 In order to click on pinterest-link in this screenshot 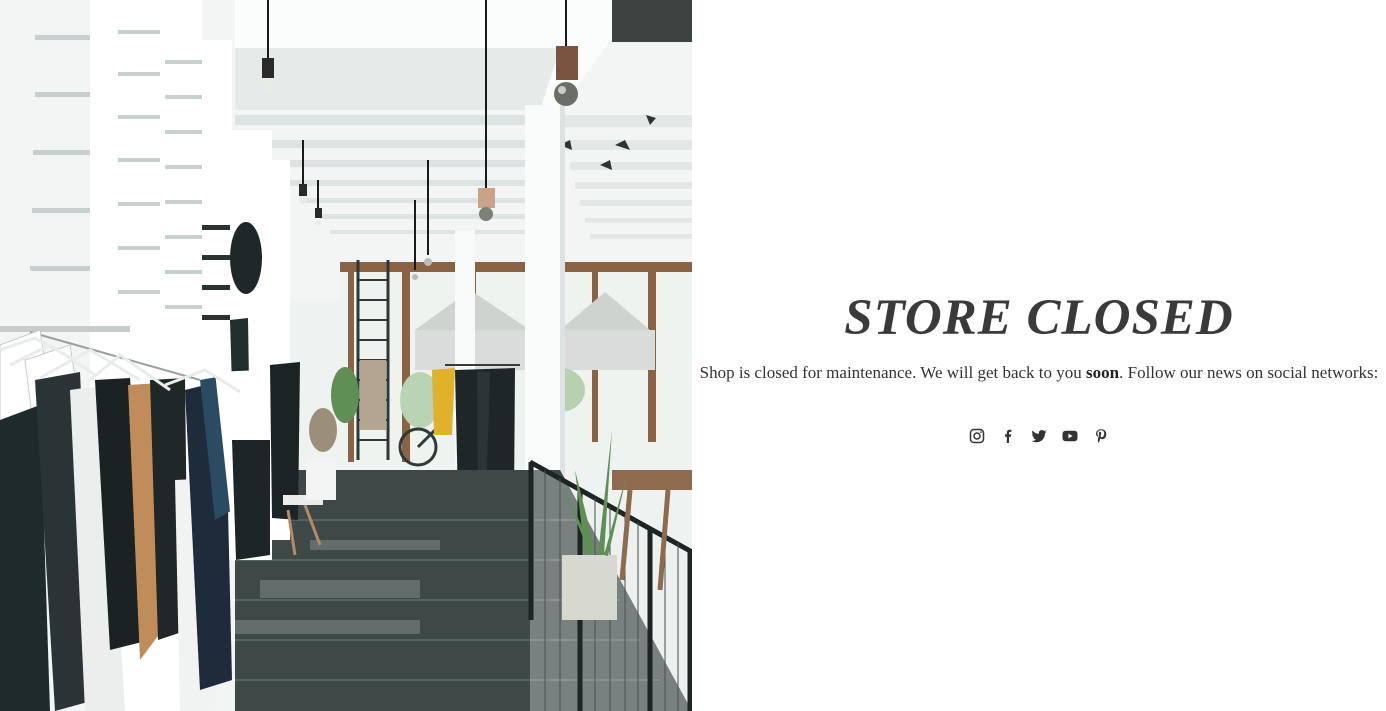, I will do `click(1101, 436)`.